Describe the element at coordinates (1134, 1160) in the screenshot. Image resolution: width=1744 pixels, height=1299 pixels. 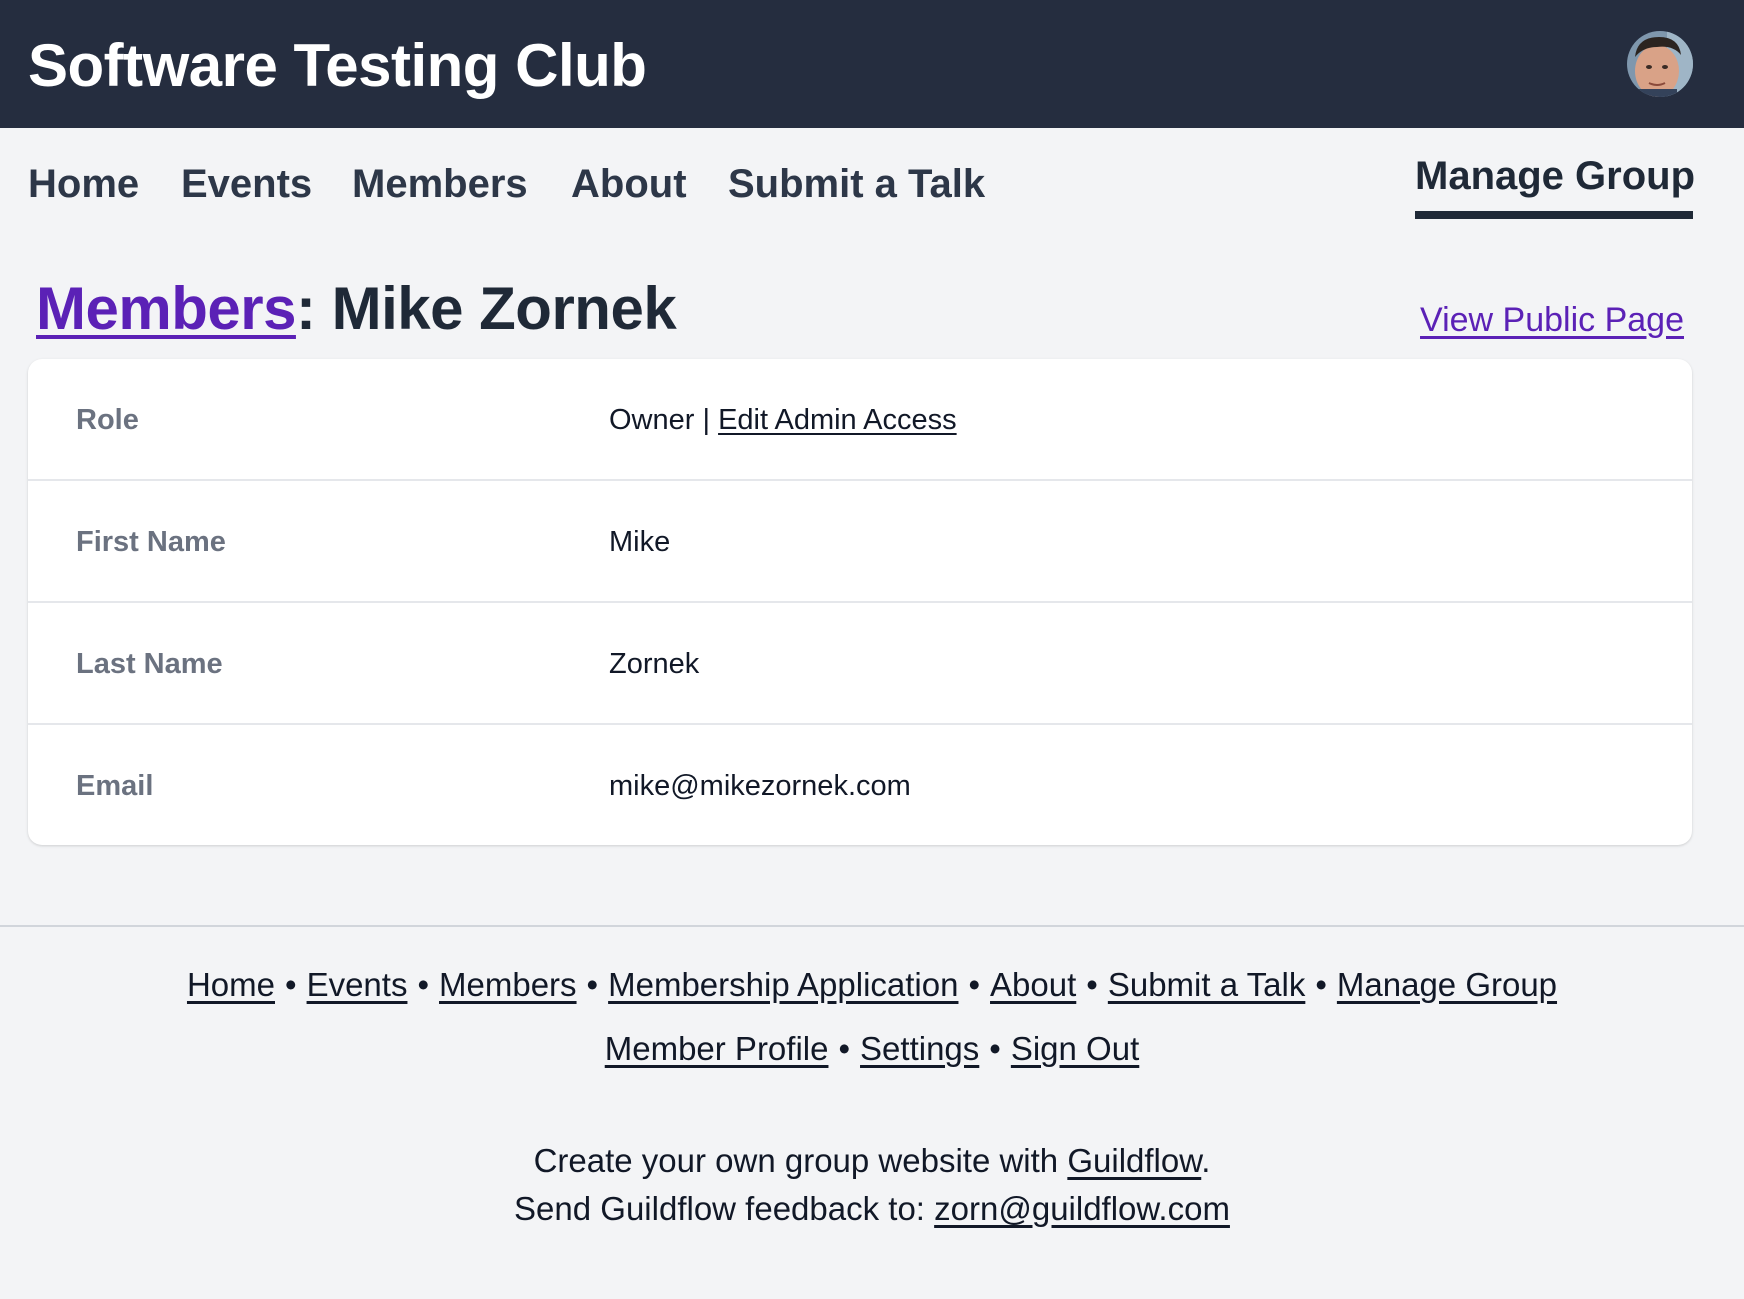
I see `guildflow-link: Guildflow` at that location.